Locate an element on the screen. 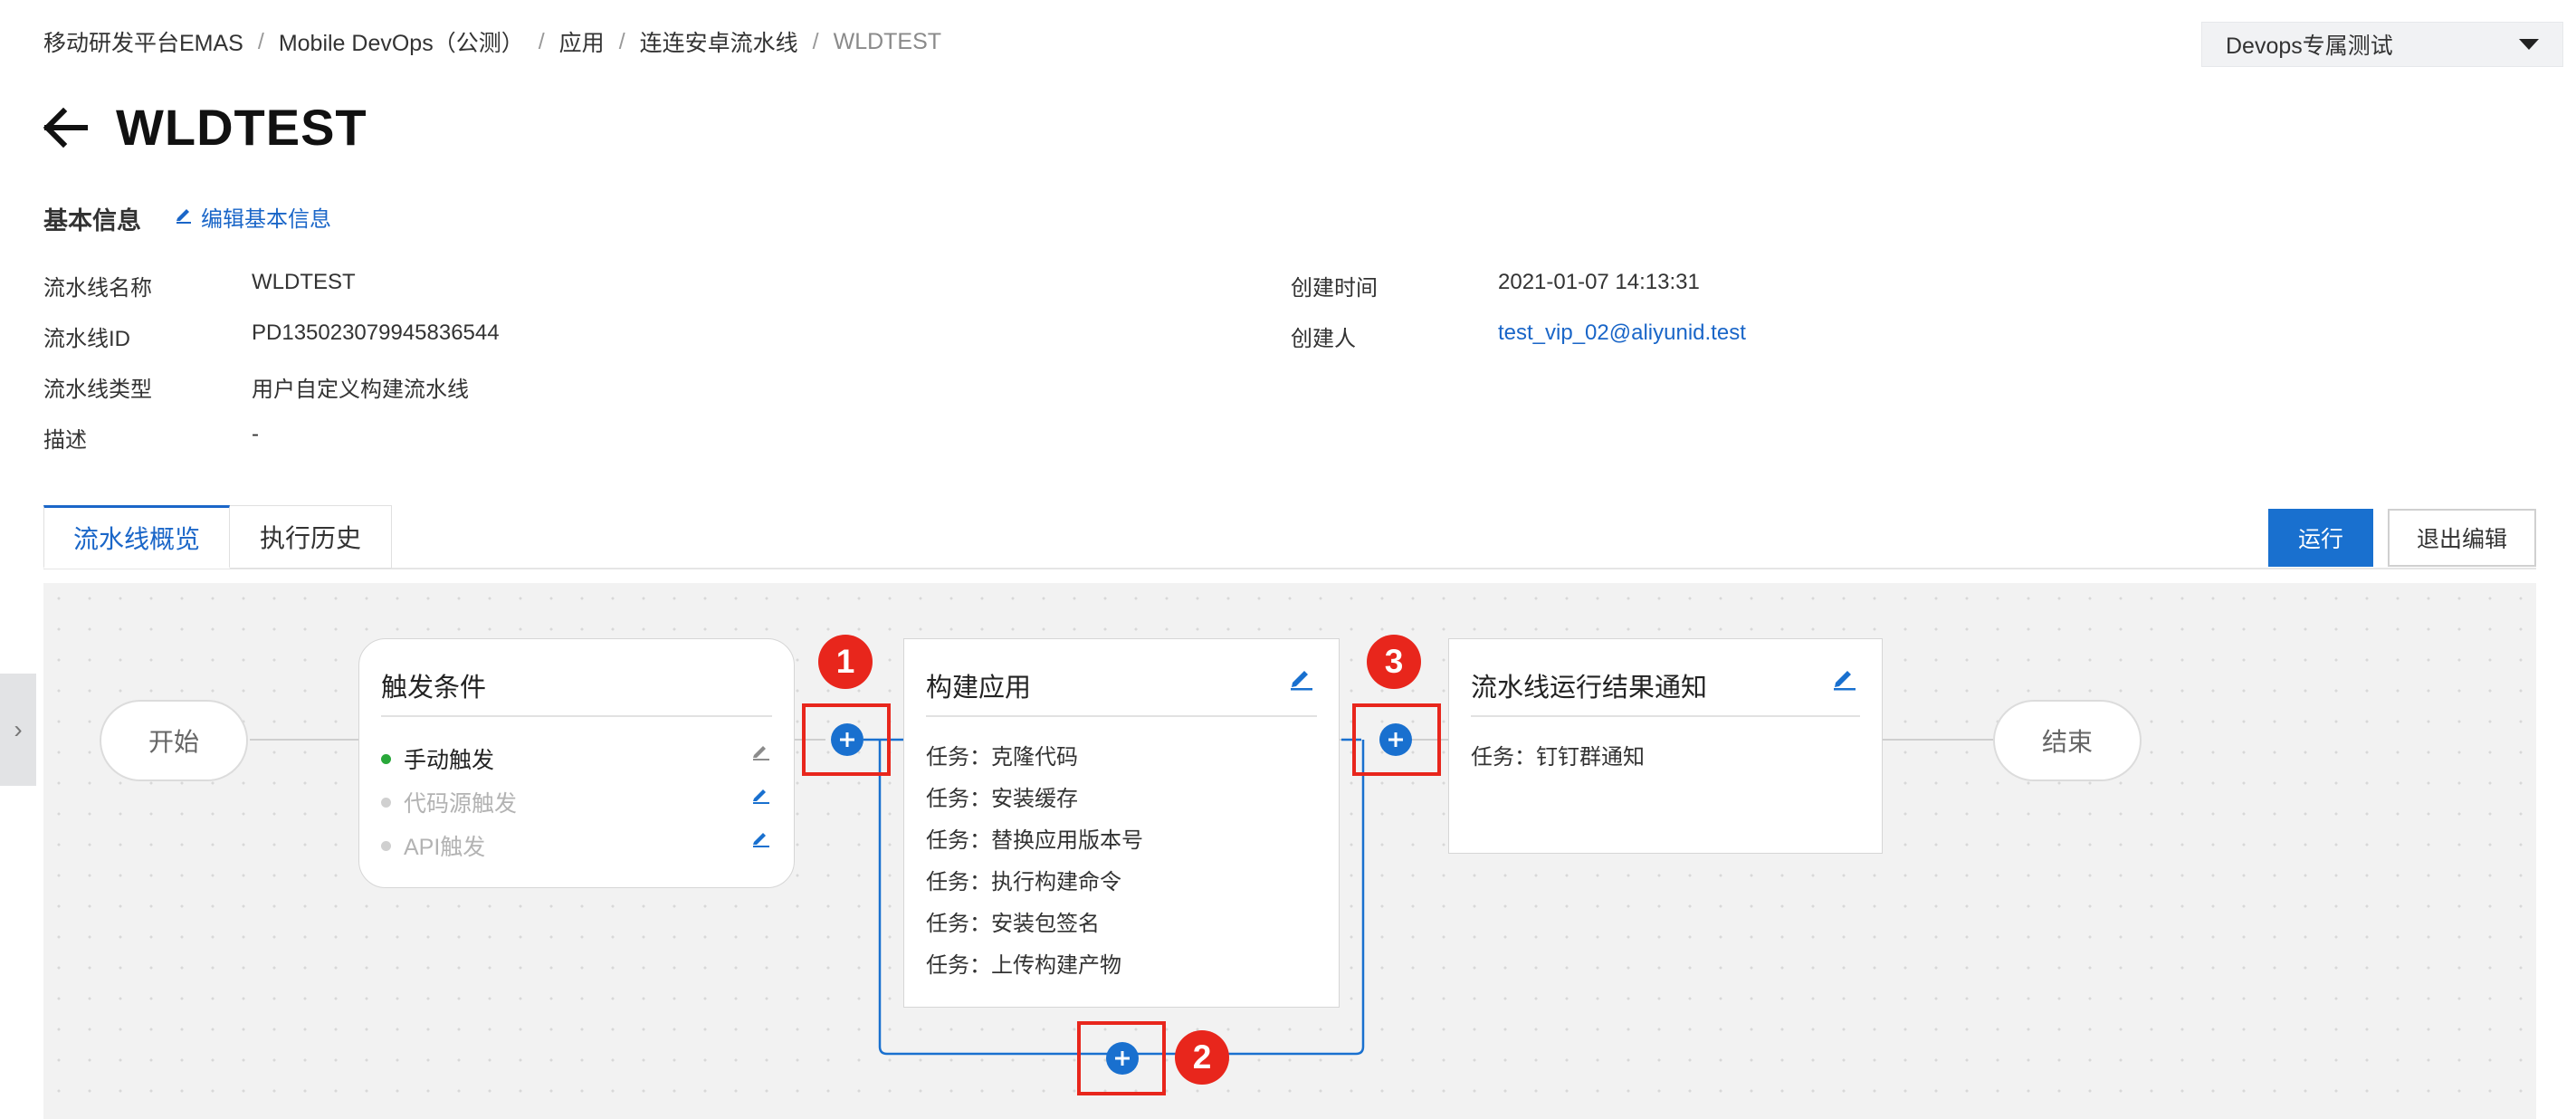 The height and width of the screenshot is (1119, 2576). trigger-card-title: 触发条件 is located at coordinates (434, 689).